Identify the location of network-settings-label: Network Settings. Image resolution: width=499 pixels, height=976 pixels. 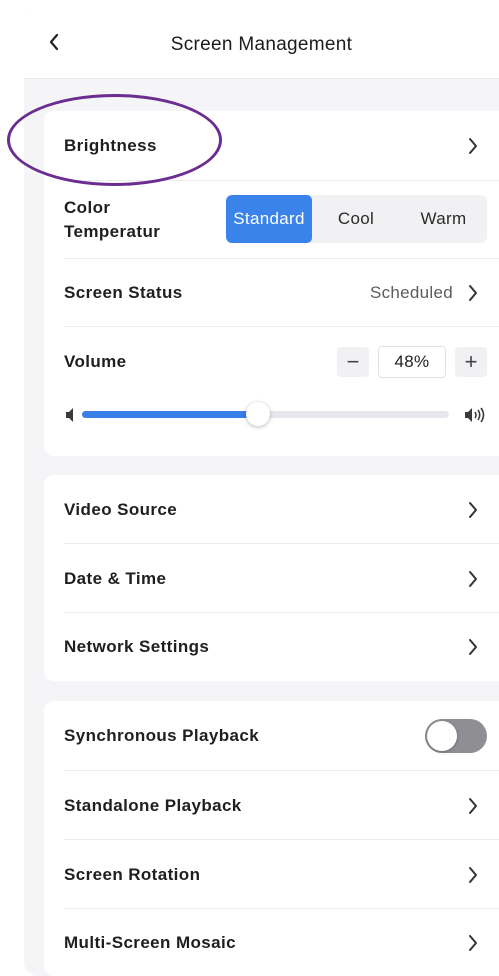
(137, 646).